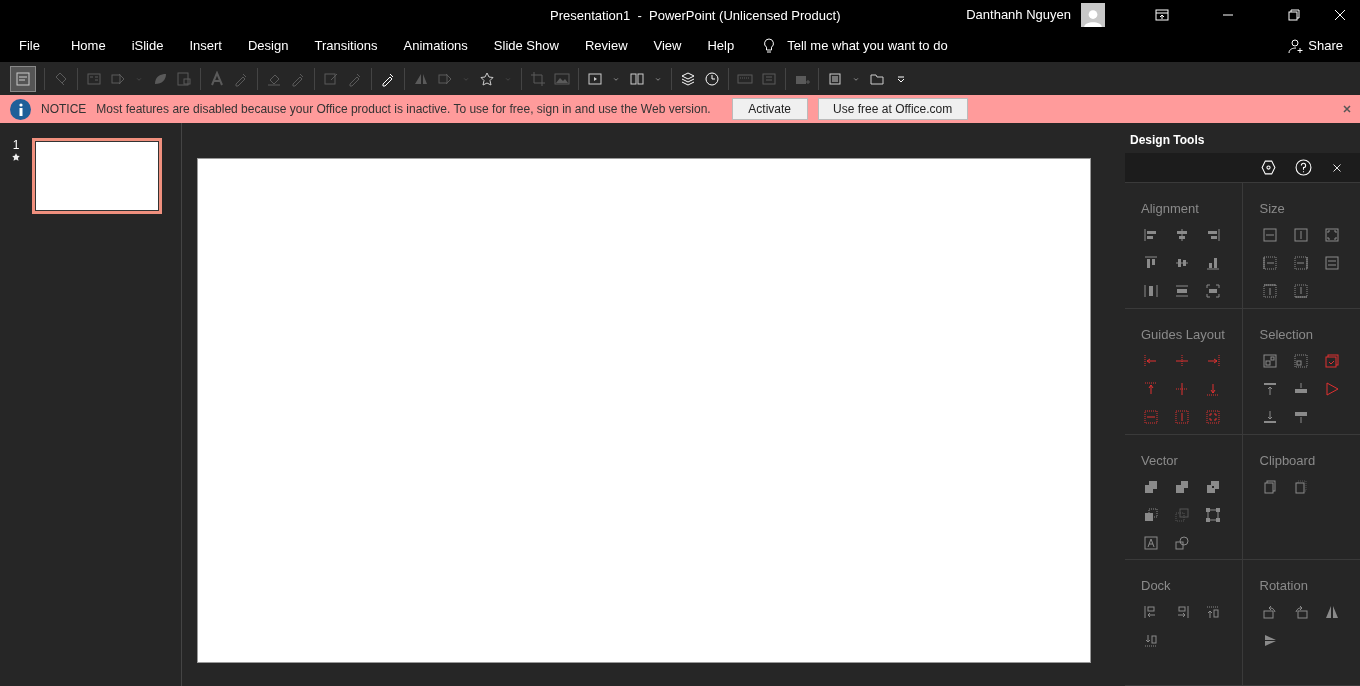 This screenshot has height=686, width=1360. What do you see at coordinates (1183, 334) in the screenshot?
I see `section-title: Guides Layout` at bounding box center [1183, 334].